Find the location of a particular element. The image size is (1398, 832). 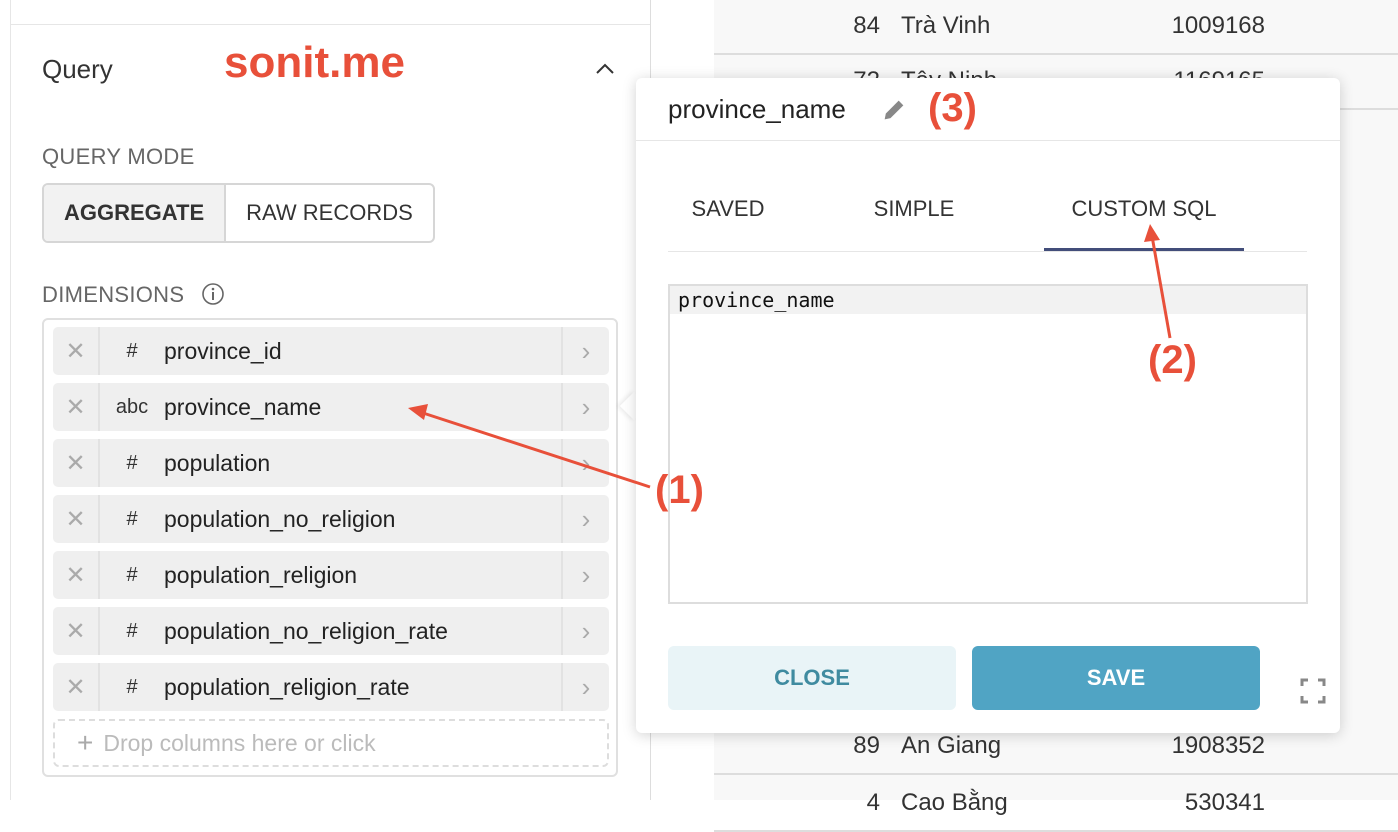

chevron-up-icon is located at coordinates (605, 69).